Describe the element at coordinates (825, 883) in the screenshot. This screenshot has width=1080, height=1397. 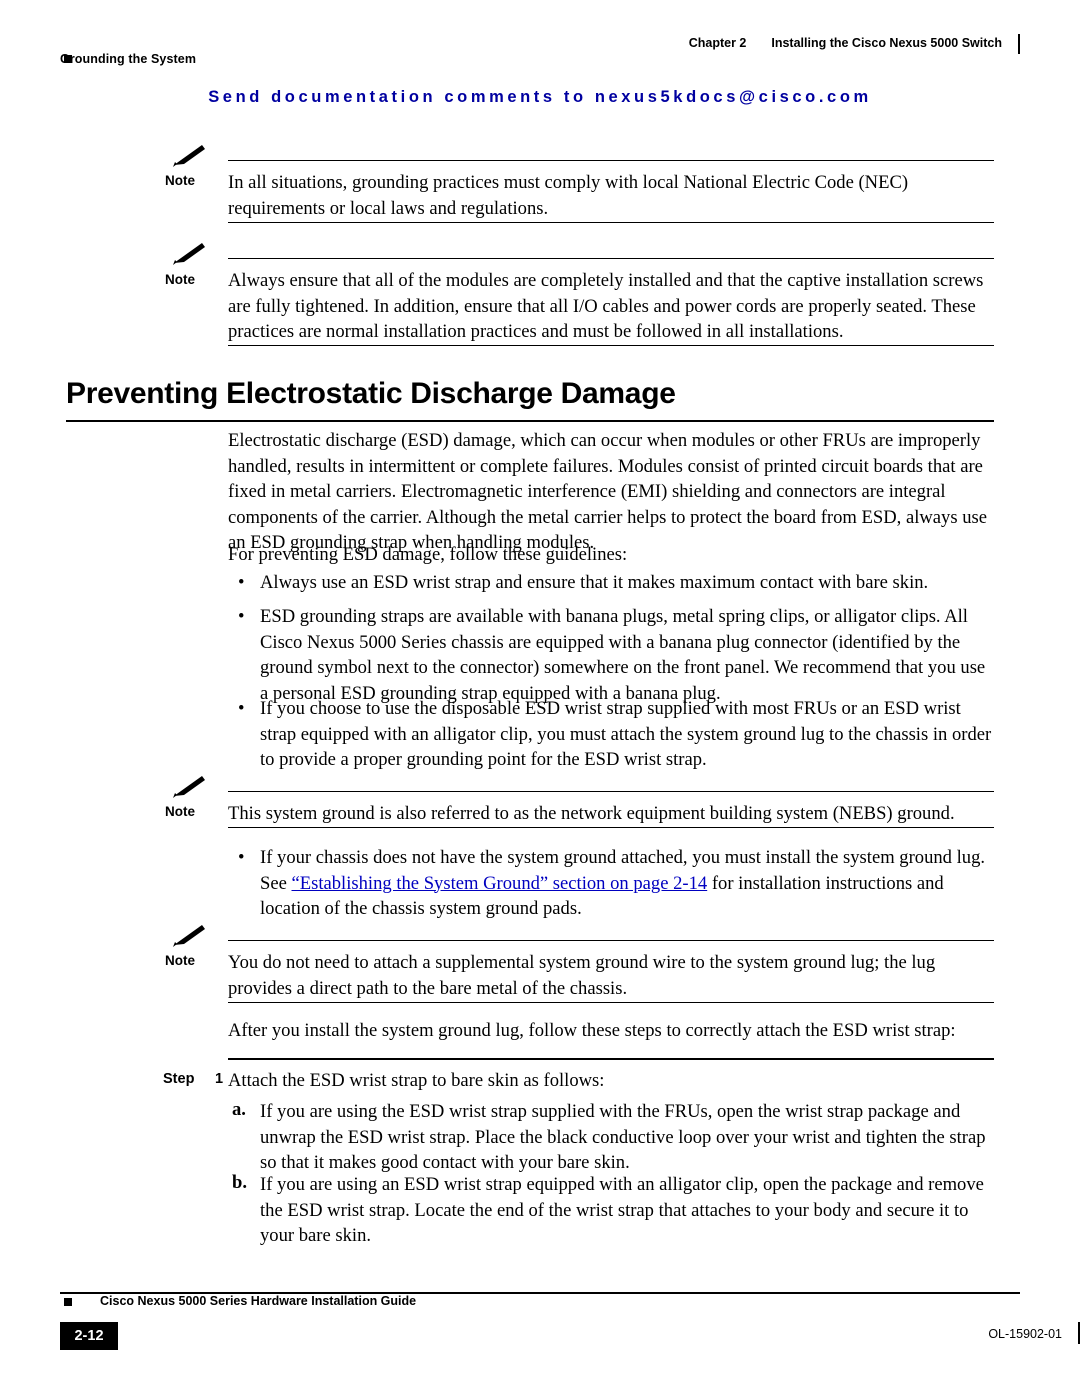
I see `bullet-4-line2-post: for installation instructions and` at that location.